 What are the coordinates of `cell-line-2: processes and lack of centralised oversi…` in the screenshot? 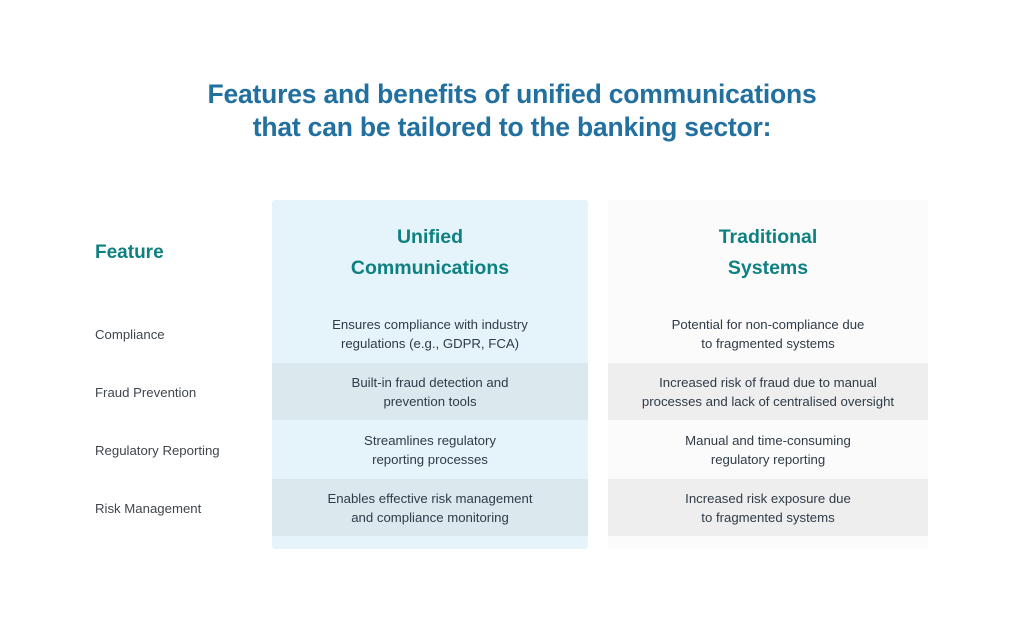 It's located at (768, 401).